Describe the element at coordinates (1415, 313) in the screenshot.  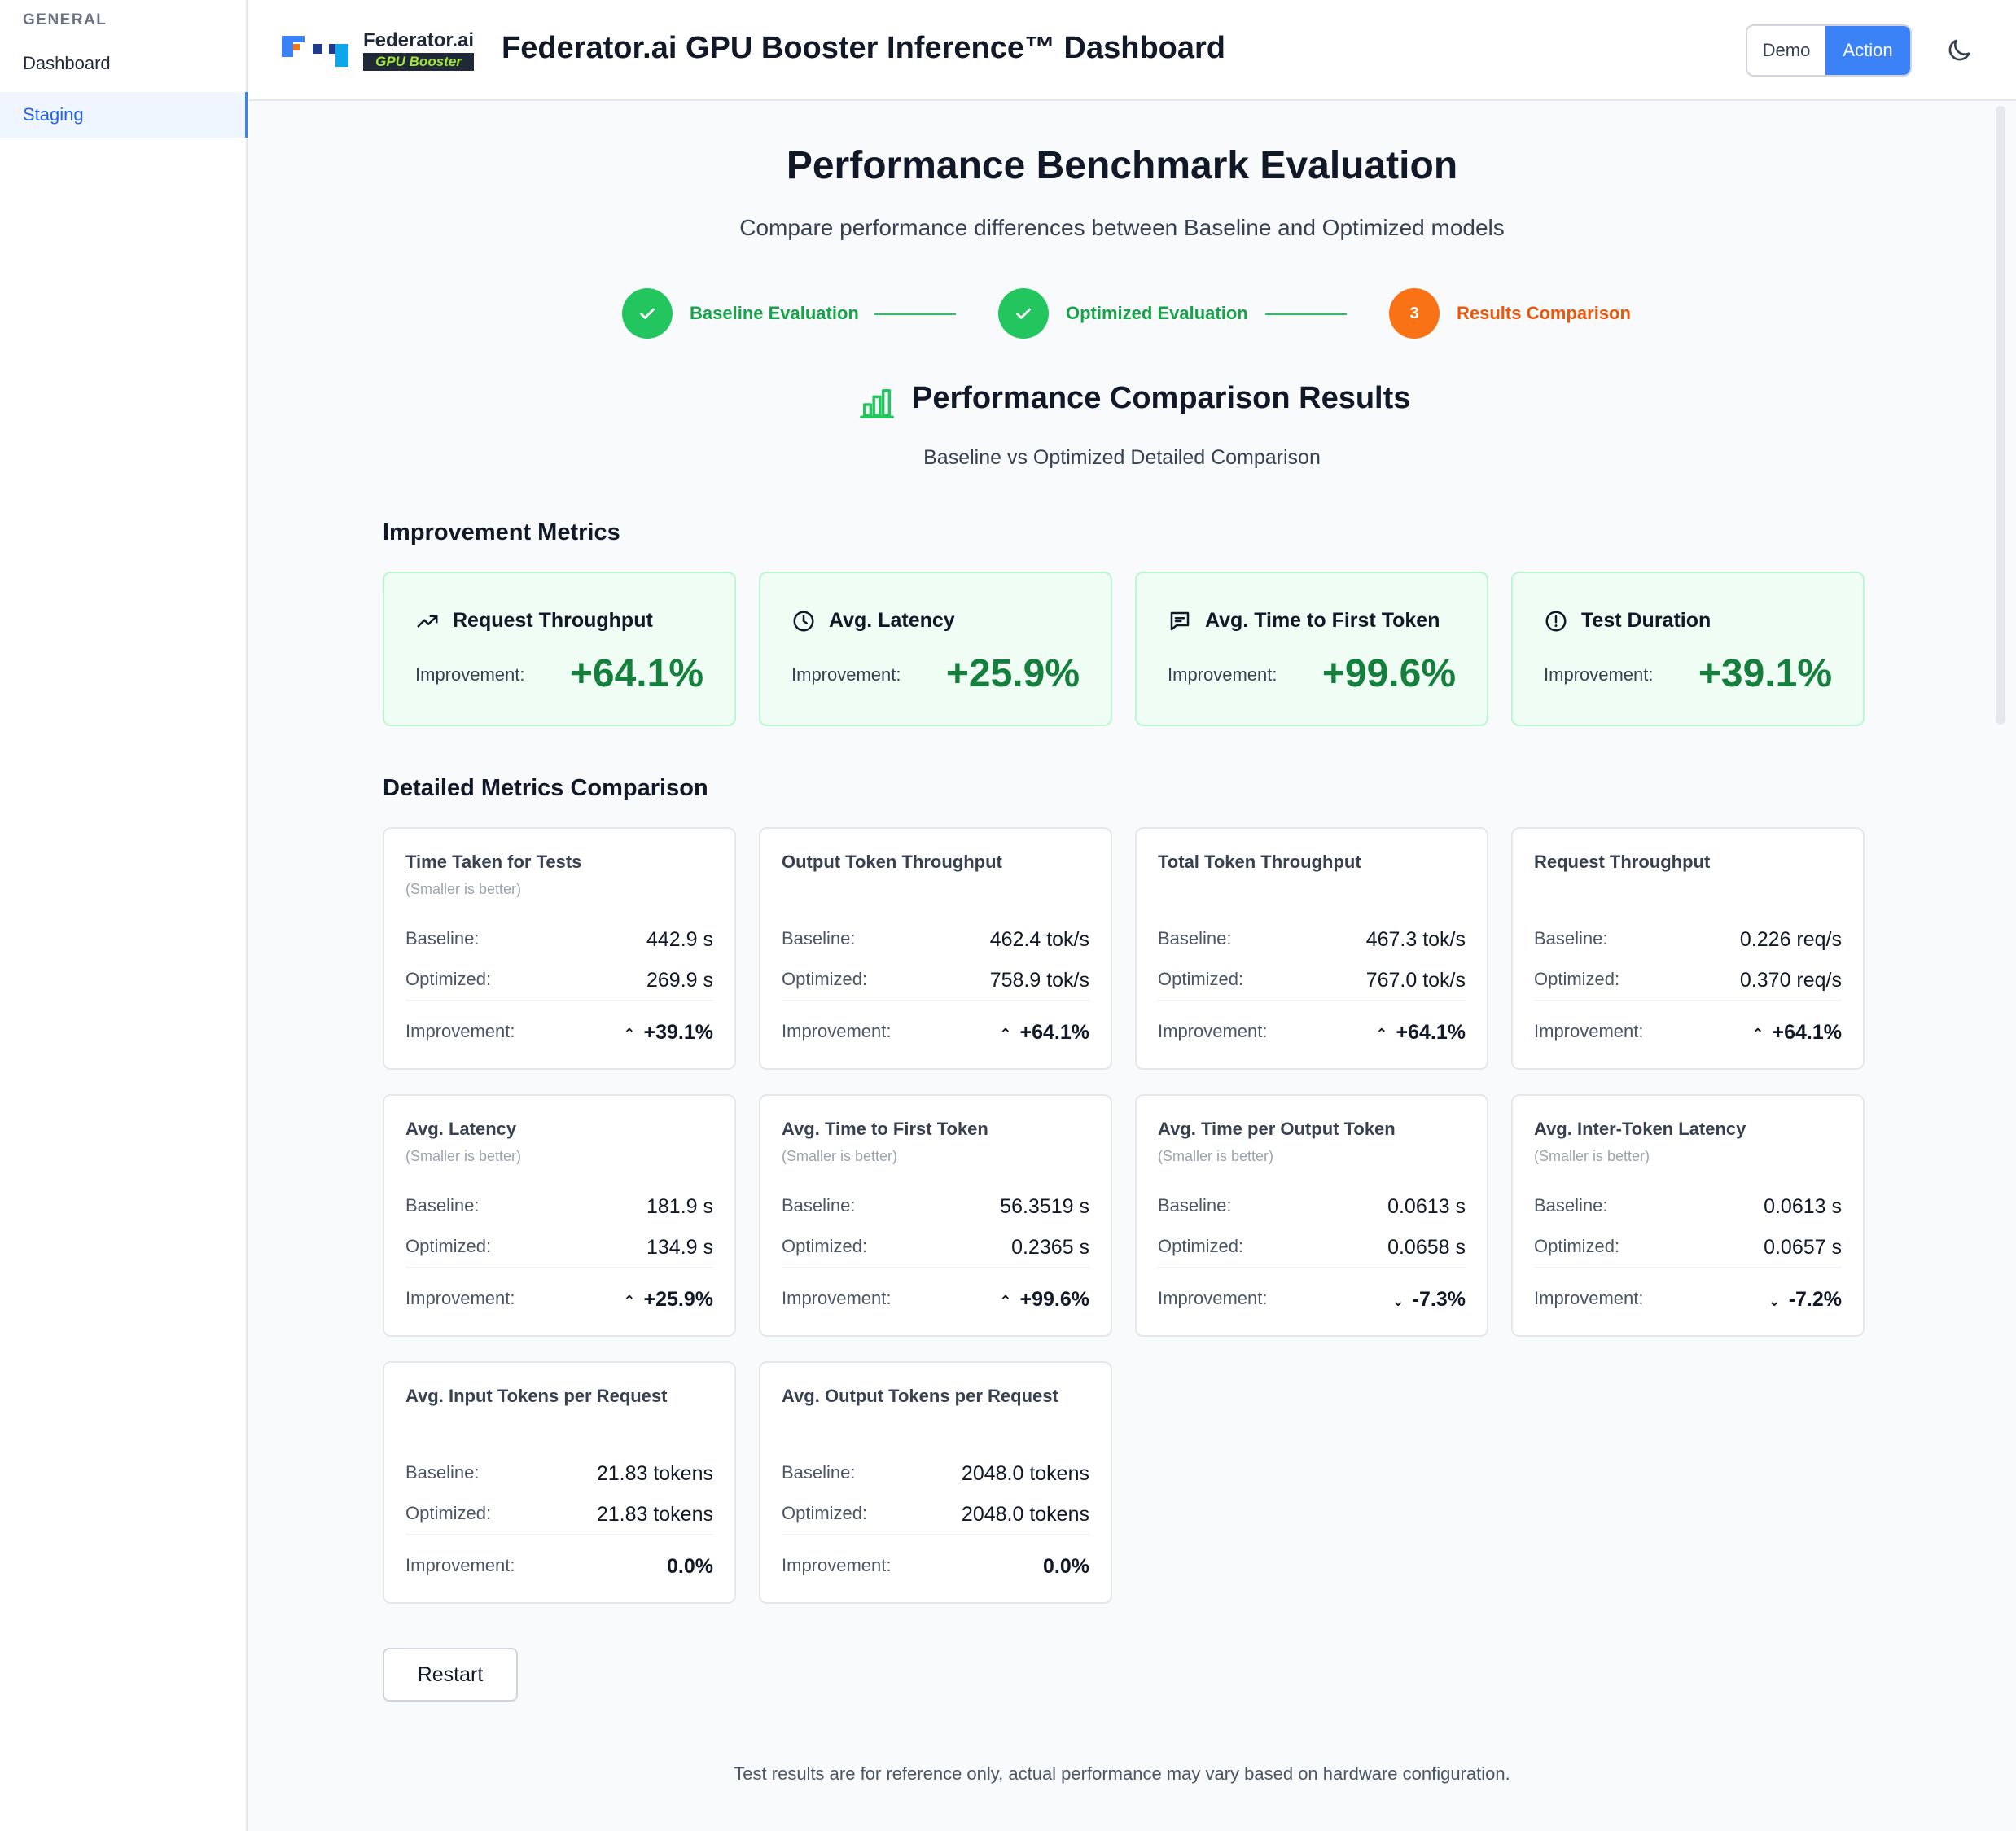
I see `step-3-number: 3` at that location.